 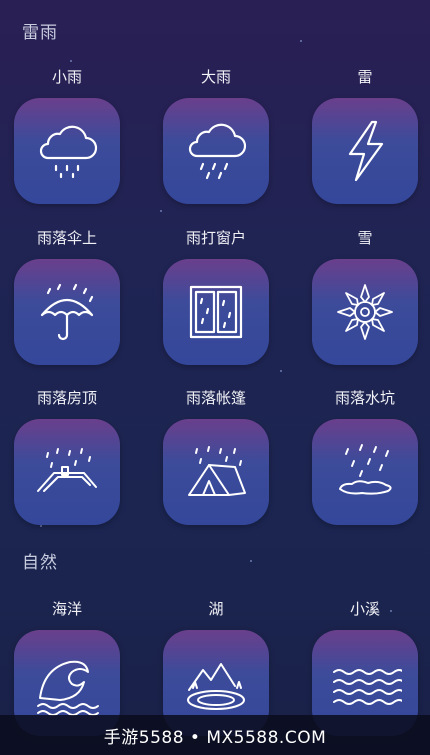 I want to click on tile-label: 湖, so click(x=216, y=609).